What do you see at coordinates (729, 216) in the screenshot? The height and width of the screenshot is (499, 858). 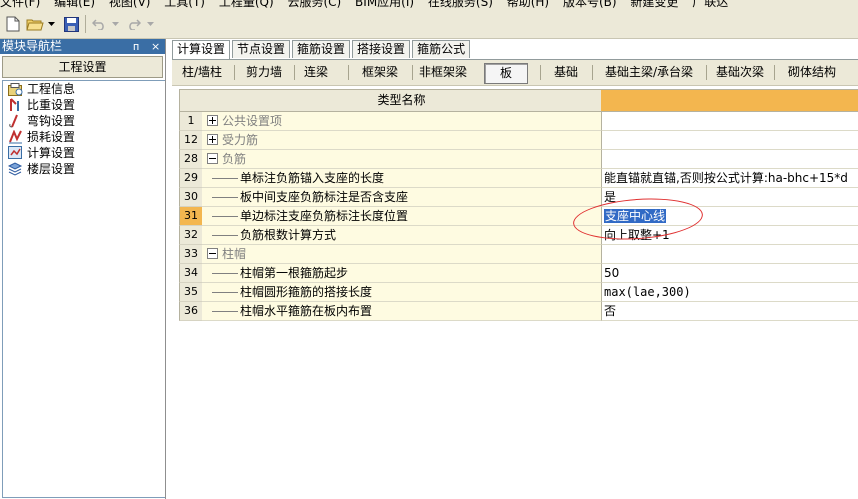 I see `row-value-editor: 支座中心线` at bounding box center [729, 216].